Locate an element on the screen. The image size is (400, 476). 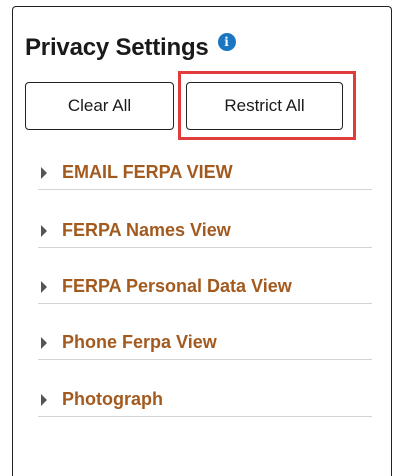
restrict-all-button: Restrict All is located at coordinates (264, 106).